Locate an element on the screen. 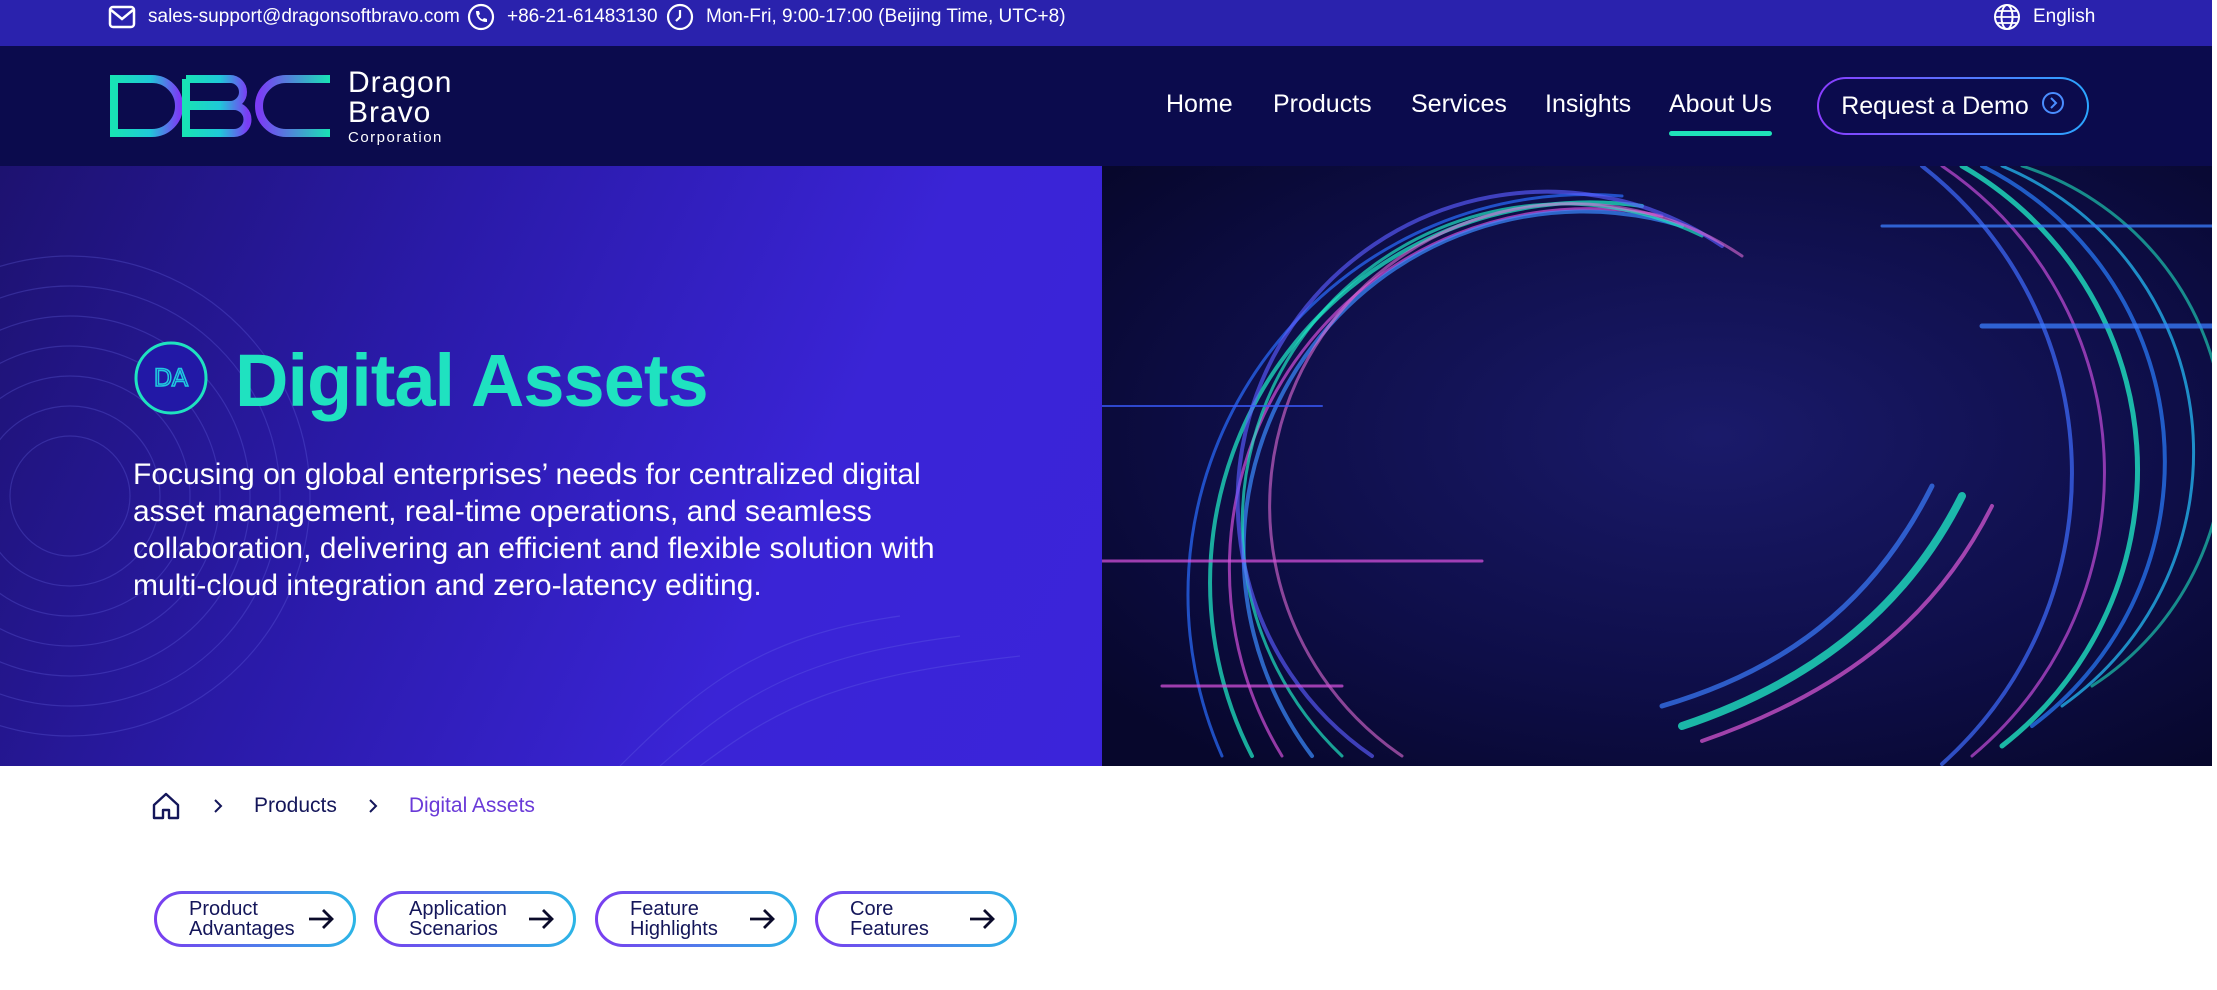  contact-email-text: sales-support@dragonsoftbravo.com is located at coordinates (304, 16).